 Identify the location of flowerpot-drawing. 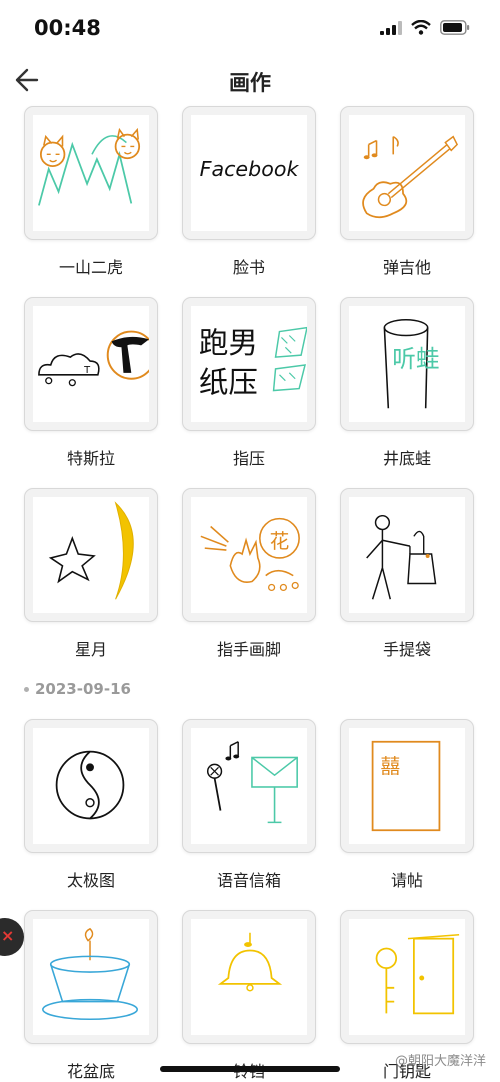
(90, 974).